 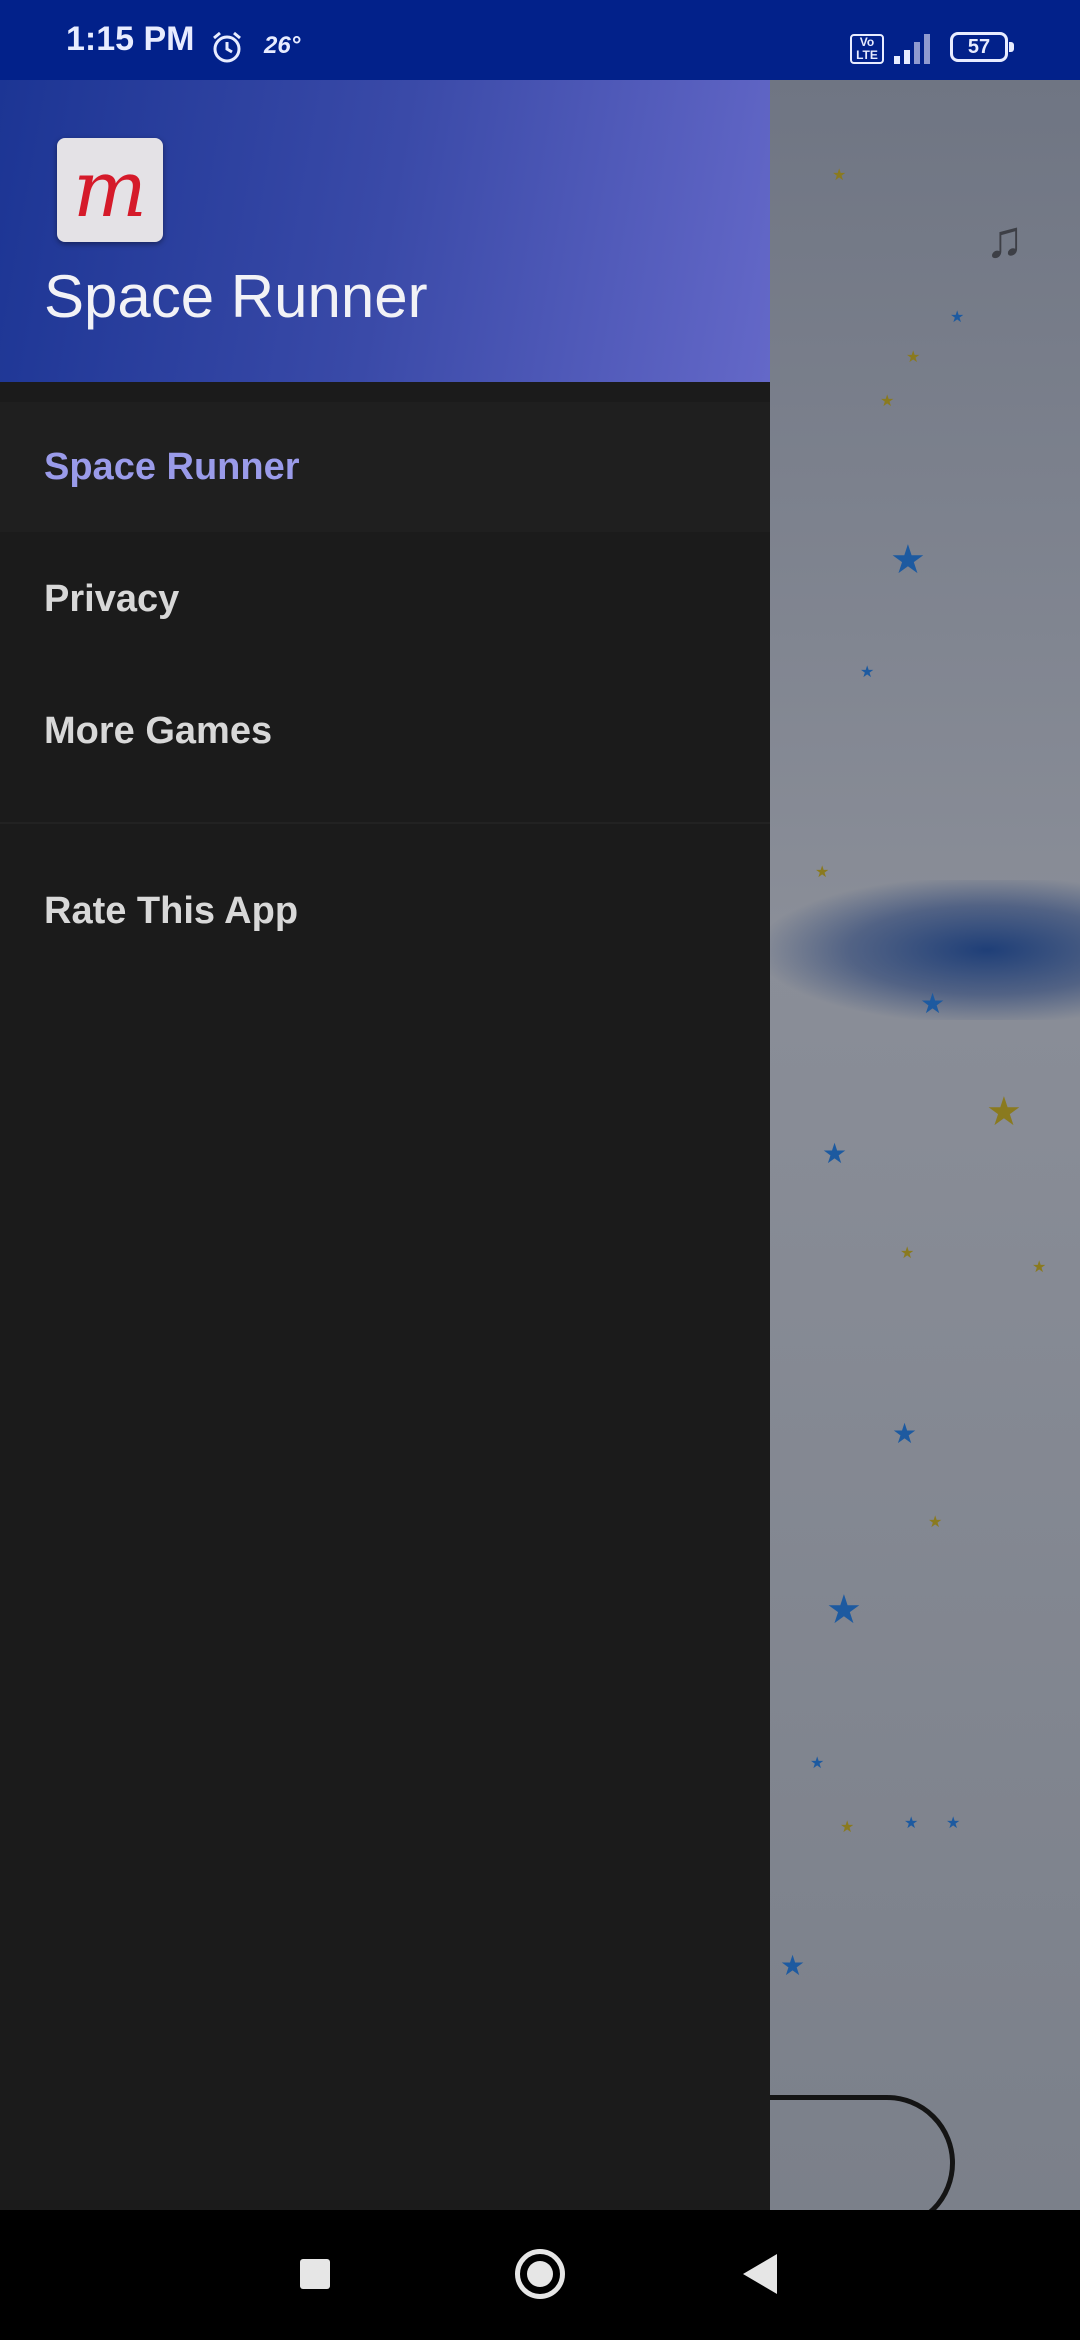 I want to click on menu-item-more-games: More Games, so click(x=385, y=731).